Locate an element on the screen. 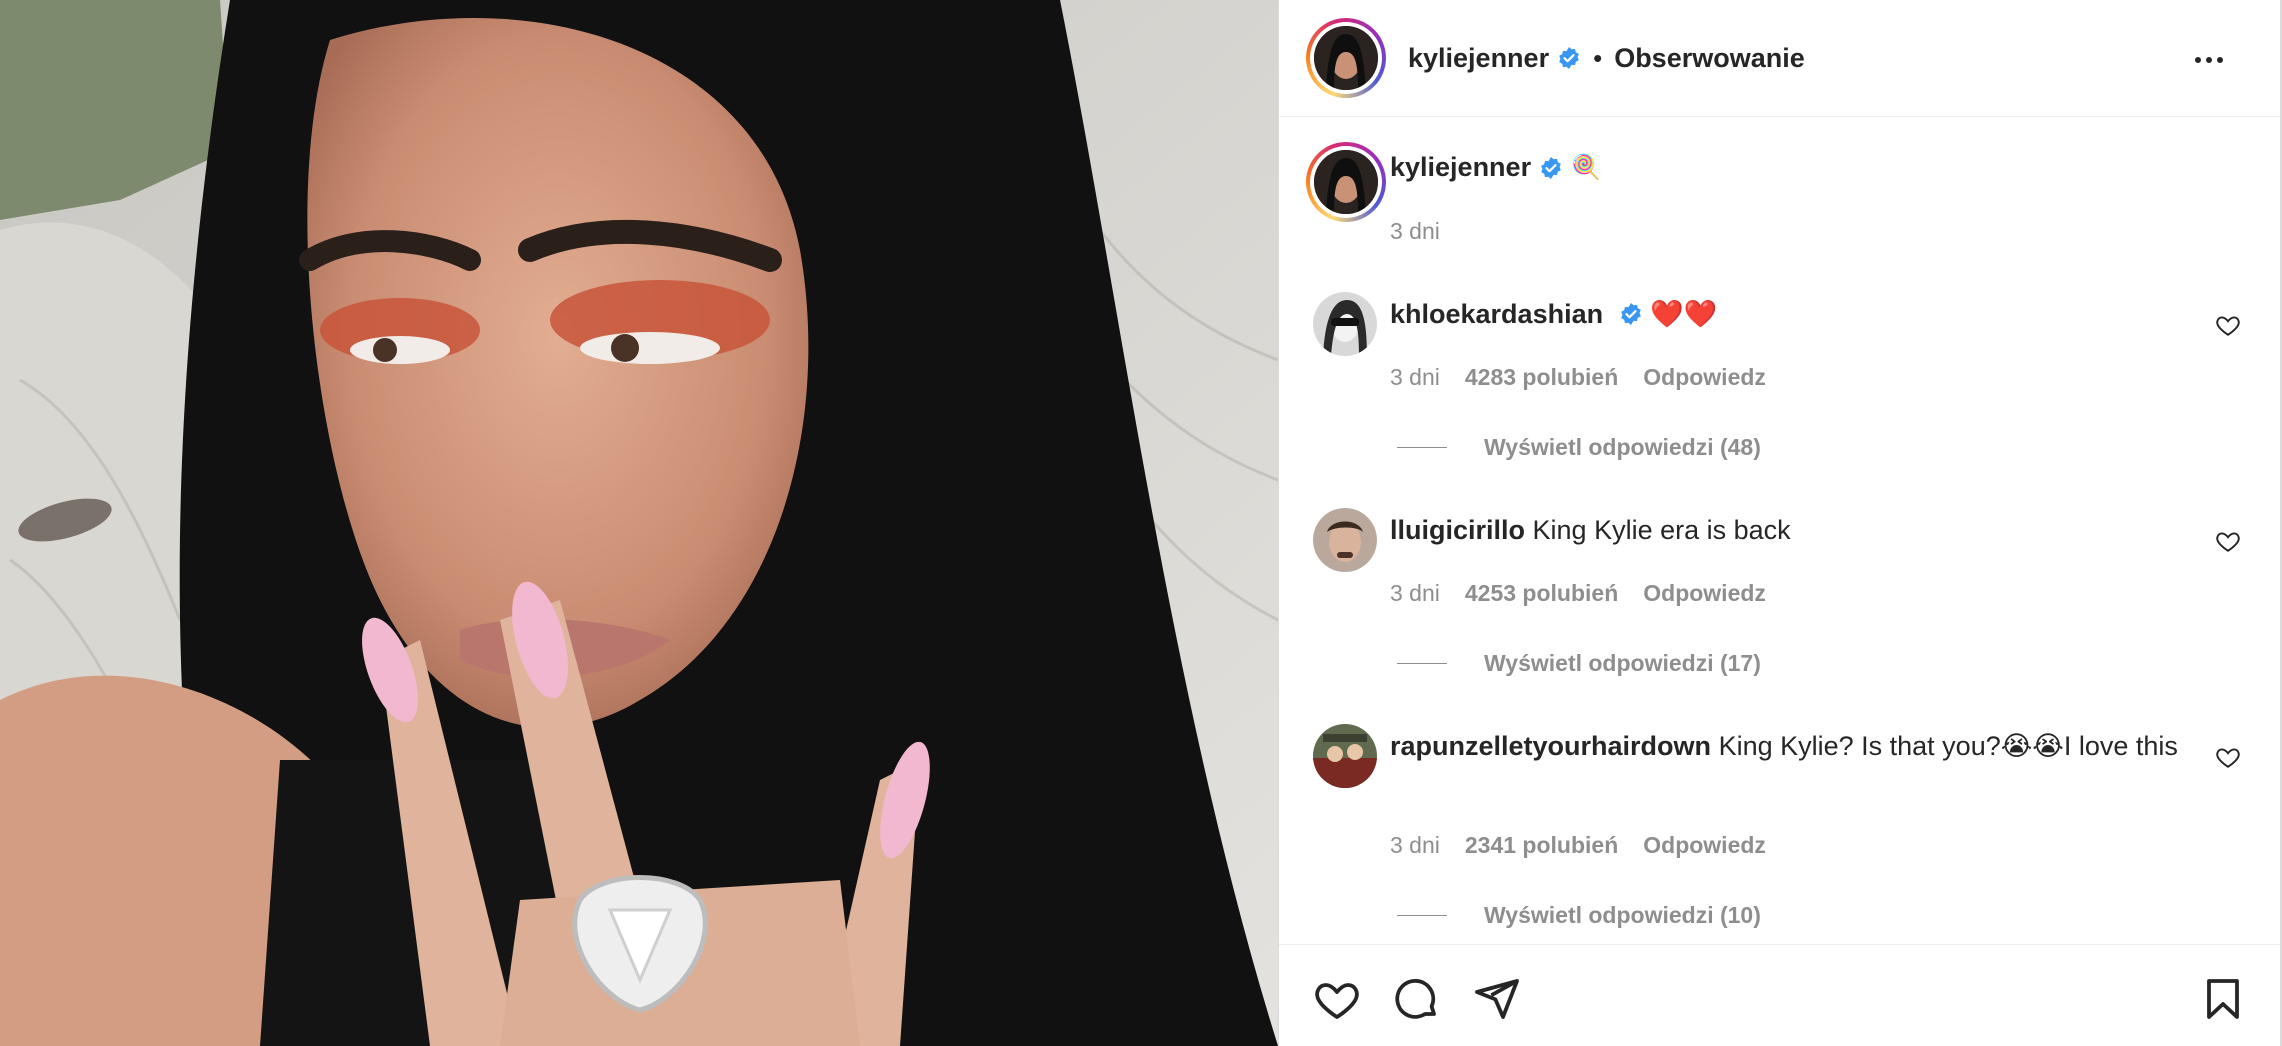  view-replies-button: Wyświetl odpowiedzi (10) is located at coordinates (1579, 915).